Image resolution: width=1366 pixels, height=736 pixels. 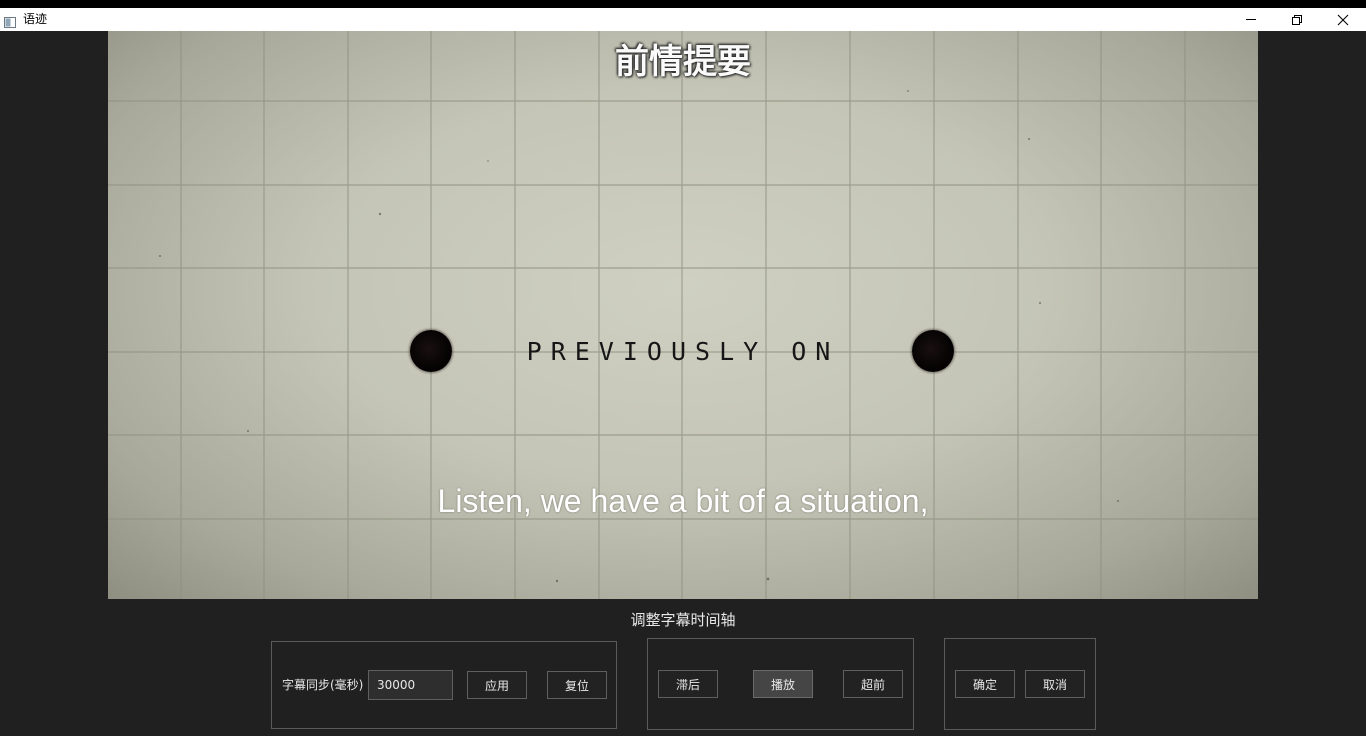 What do you see at coordinates (688, 684) in the screenshot?
I see `delay-button: 滞后` at bounding box center [688, 684].